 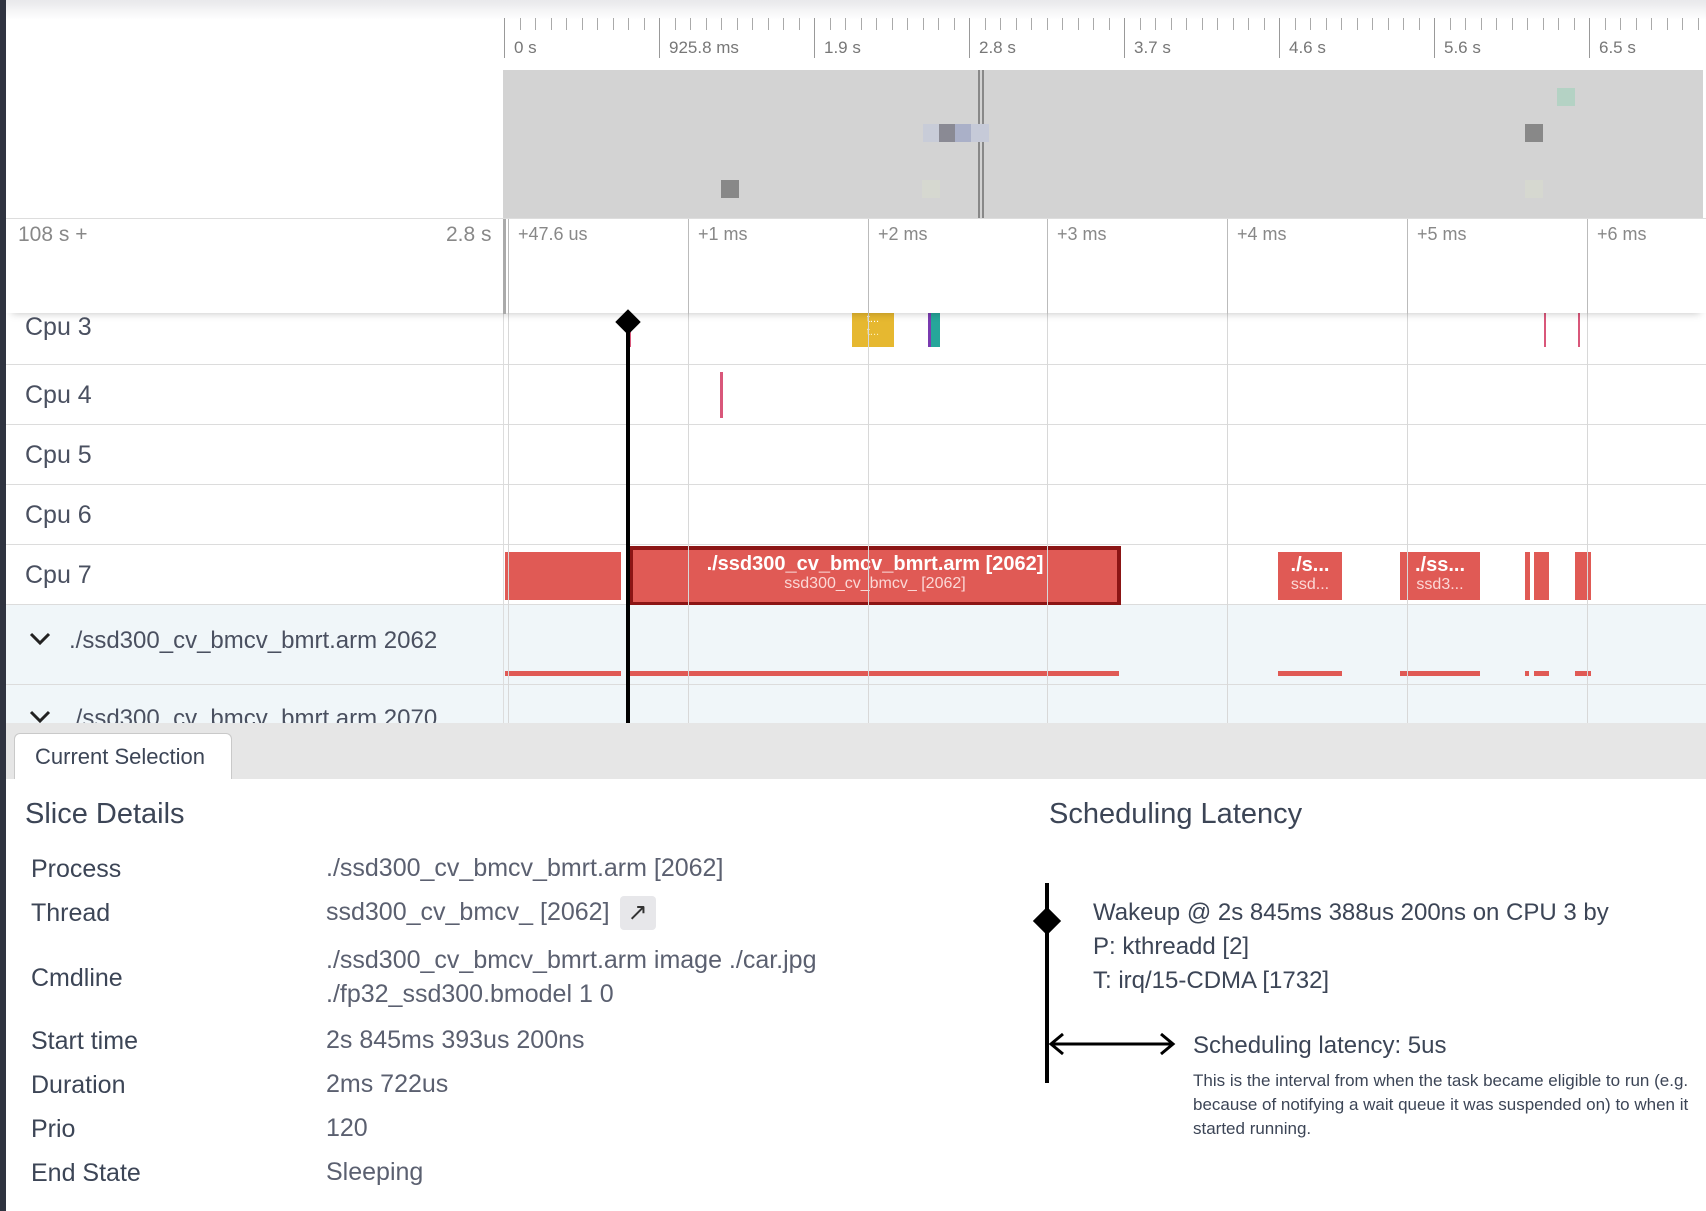 I want to click on overview-heatmap, so click(x=1103, y=144).